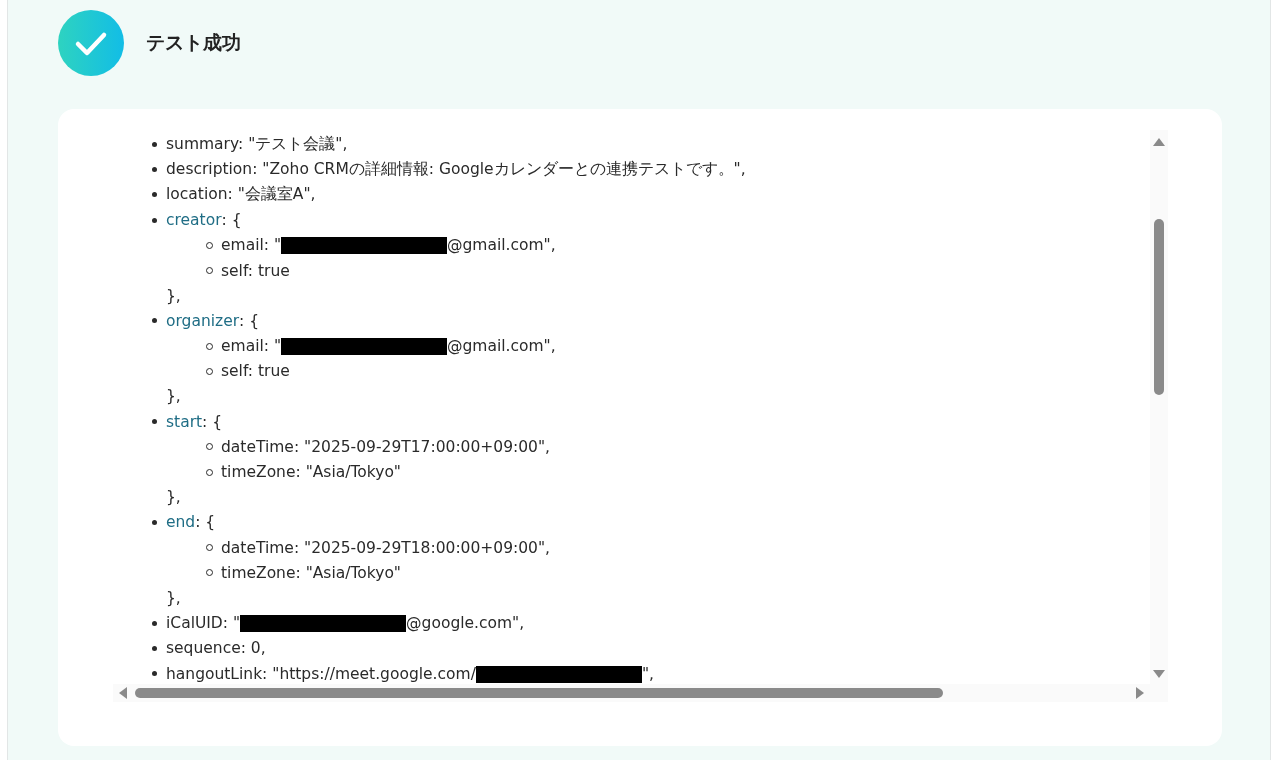 This screenshot has width=1278, height=760. I want to click on object-key: organizer, so click(203, 320).